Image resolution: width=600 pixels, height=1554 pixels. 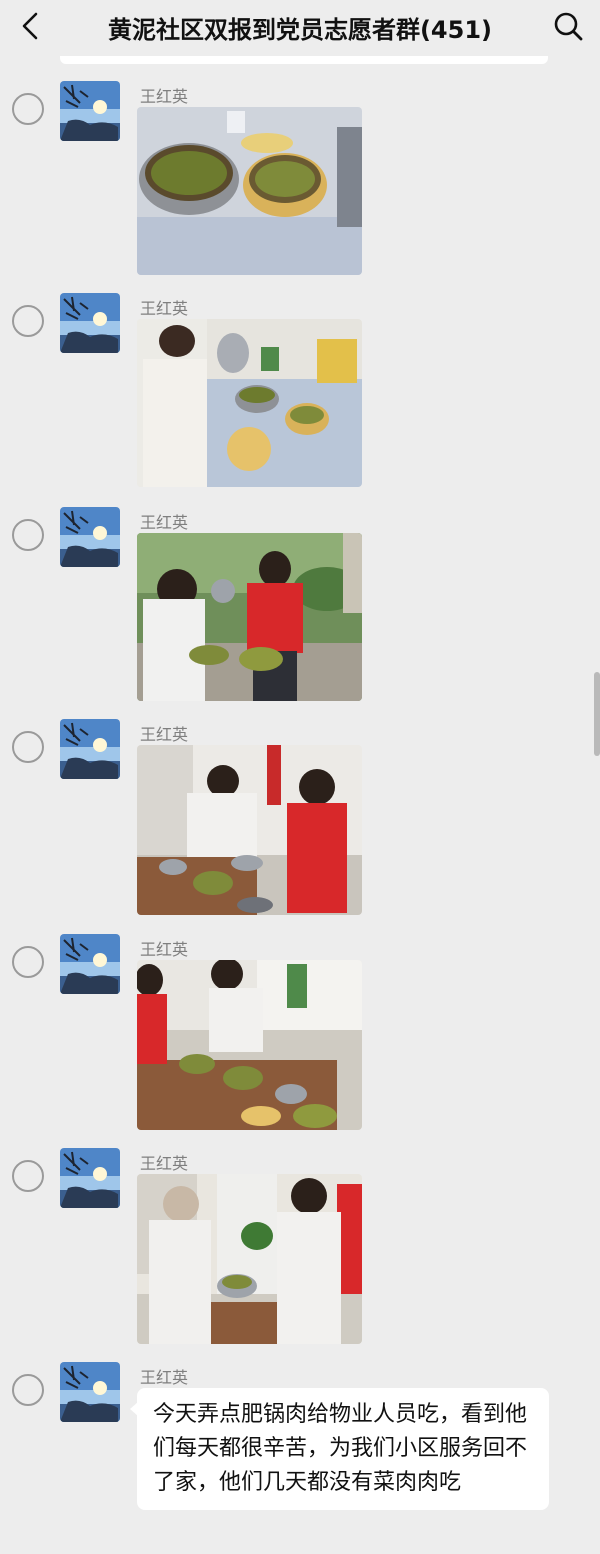 What do you see at coordinates (300, 30) in the screenshot?
I see `chat-title: 黄泥社区双报到党员志愿者群(451)` at bounding box center [300, 30].